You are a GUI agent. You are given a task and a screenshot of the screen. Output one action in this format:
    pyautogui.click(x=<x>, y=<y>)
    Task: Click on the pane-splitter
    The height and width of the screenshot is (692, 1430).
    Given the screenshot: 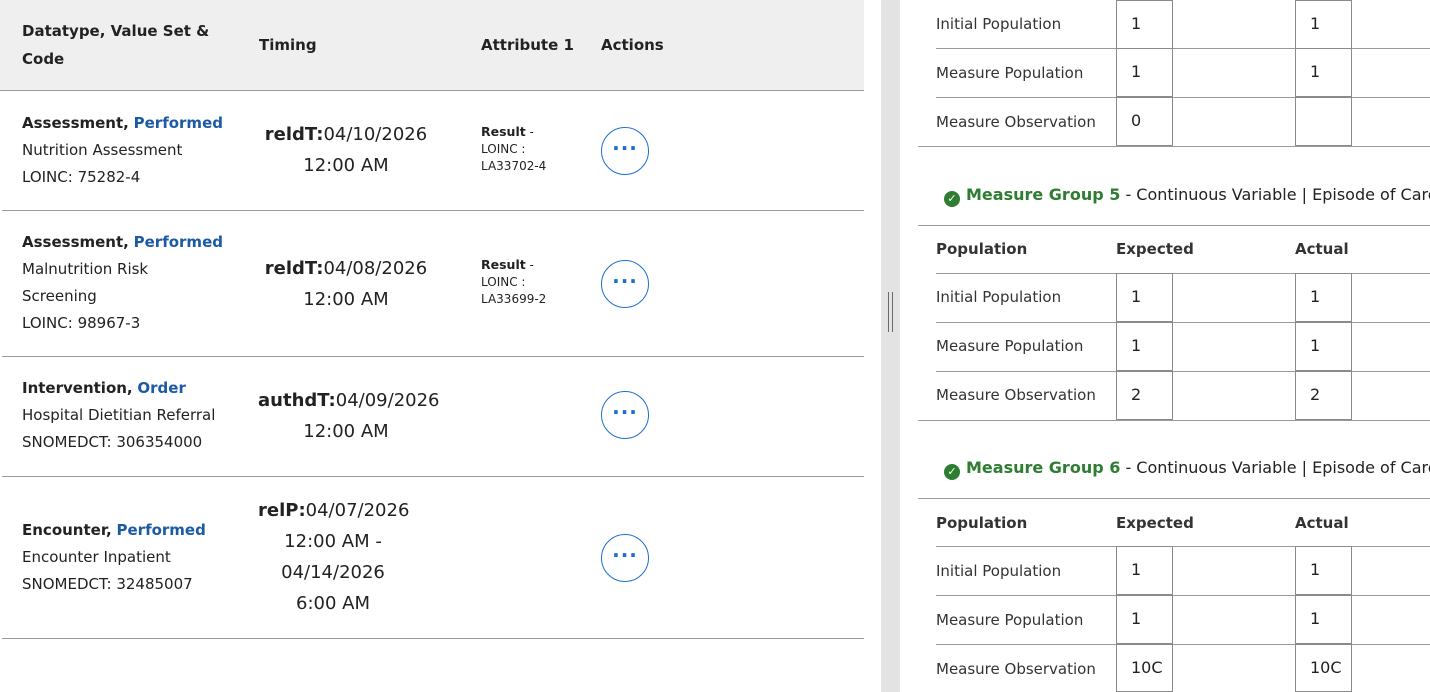 What is the action you would take?
    pyautogui.click(x=890, y=346)
    